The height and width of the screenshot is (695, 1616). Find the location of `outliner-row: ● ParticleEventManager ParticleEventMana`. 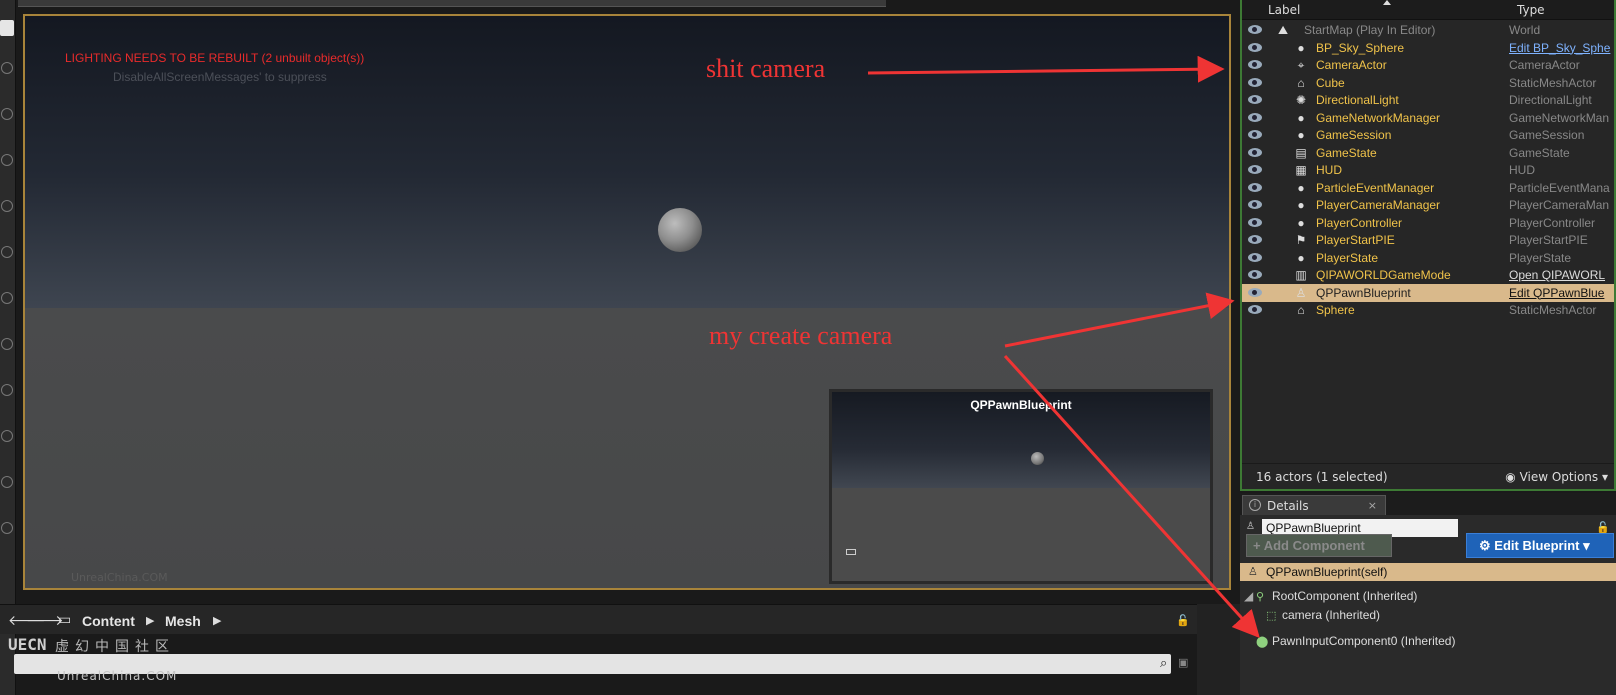

outliner-row: ● ParticleEventManager ParticleEventMana is located at coordinates (1428, 188).